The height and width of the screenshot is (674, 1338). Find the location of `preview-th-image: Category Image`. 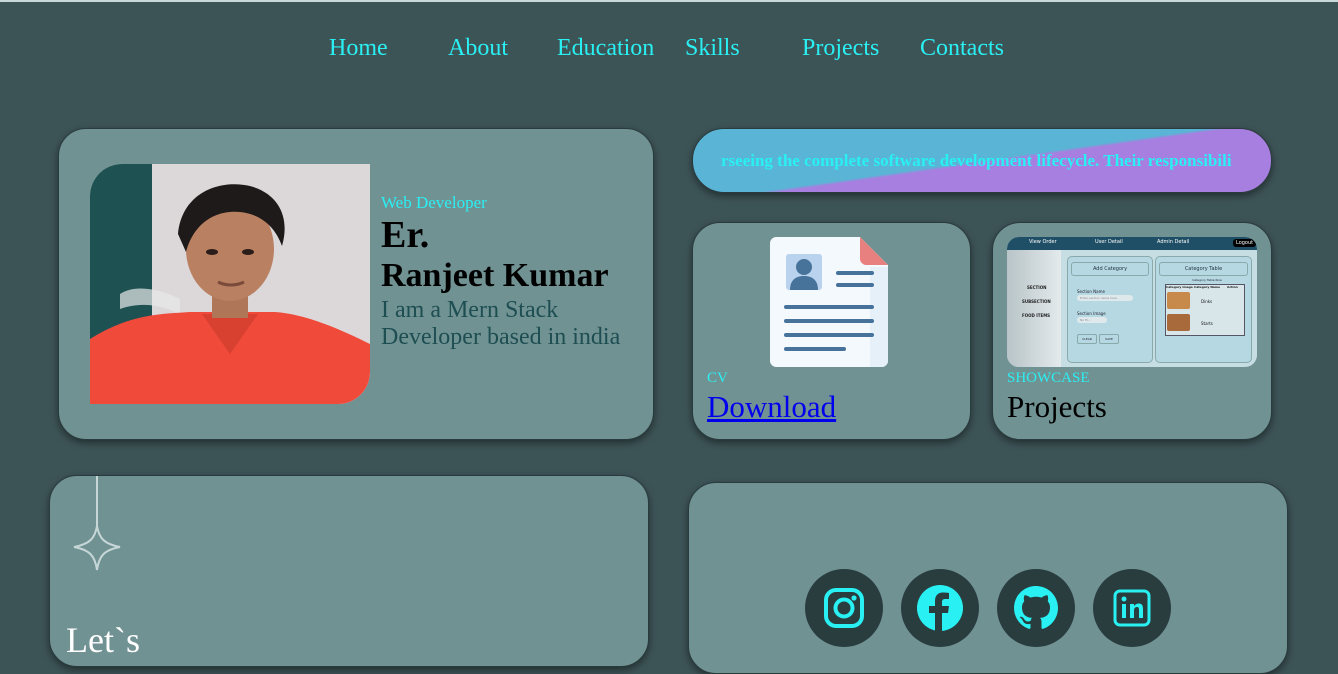

preview-th-image: Category Image is located at coordinates (1179, 287).